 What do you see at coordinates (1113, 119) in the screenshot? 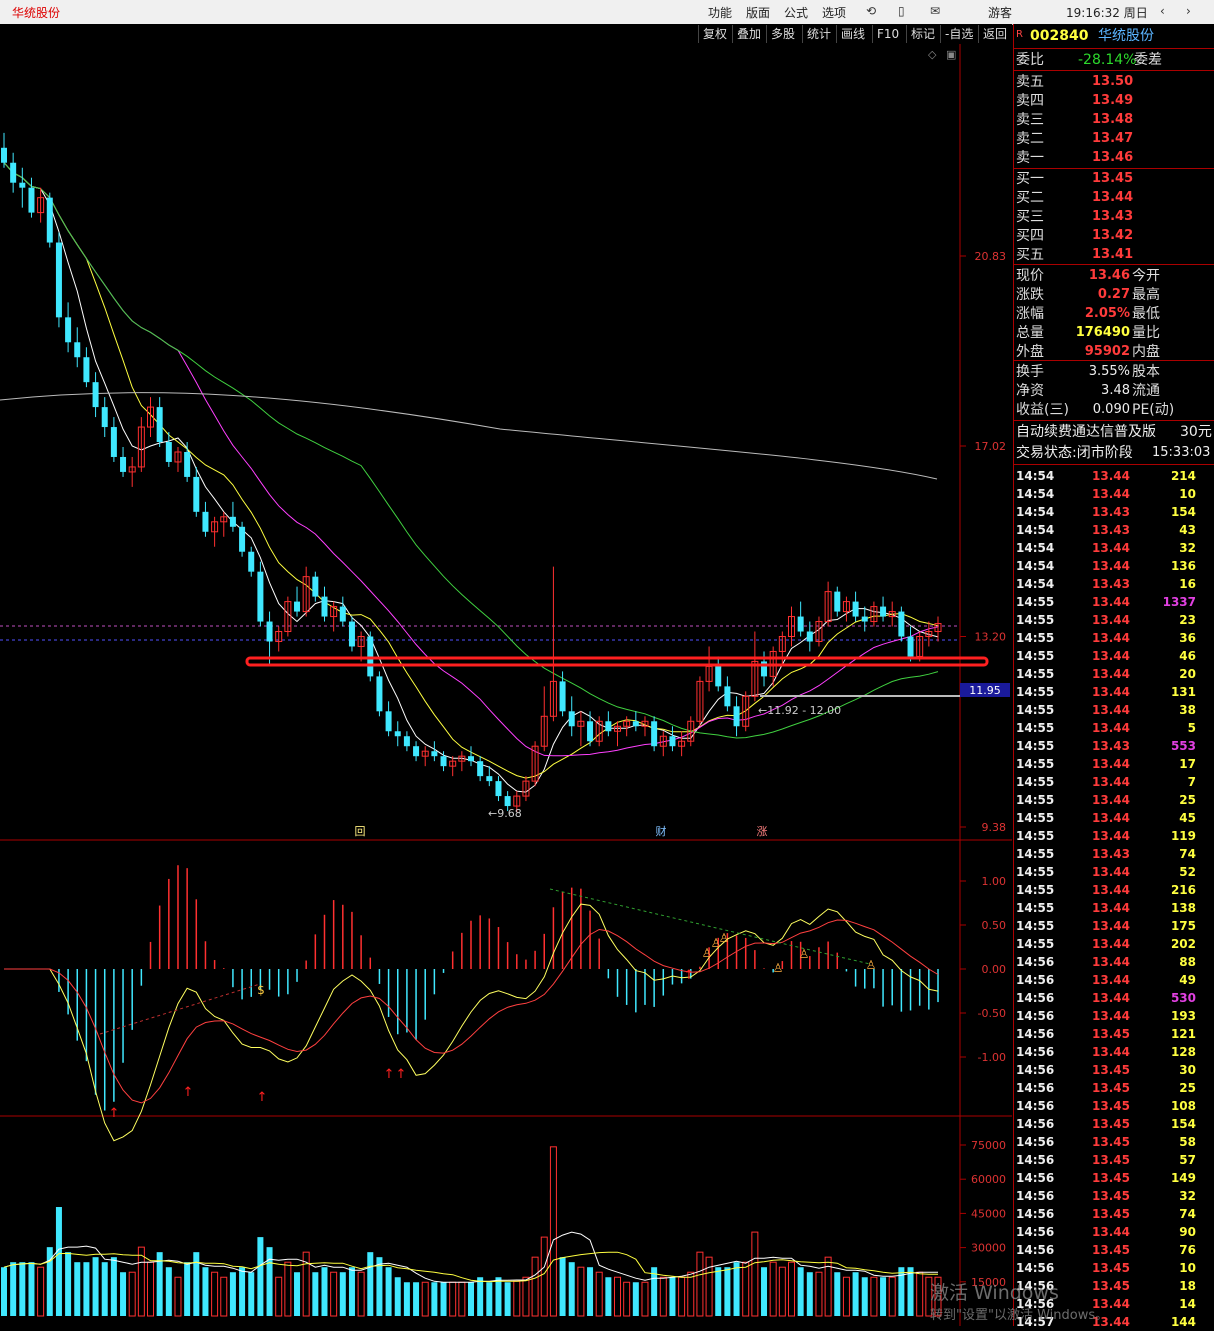
I see `ask-price: 13.48` at bounding box center [1113, 119].